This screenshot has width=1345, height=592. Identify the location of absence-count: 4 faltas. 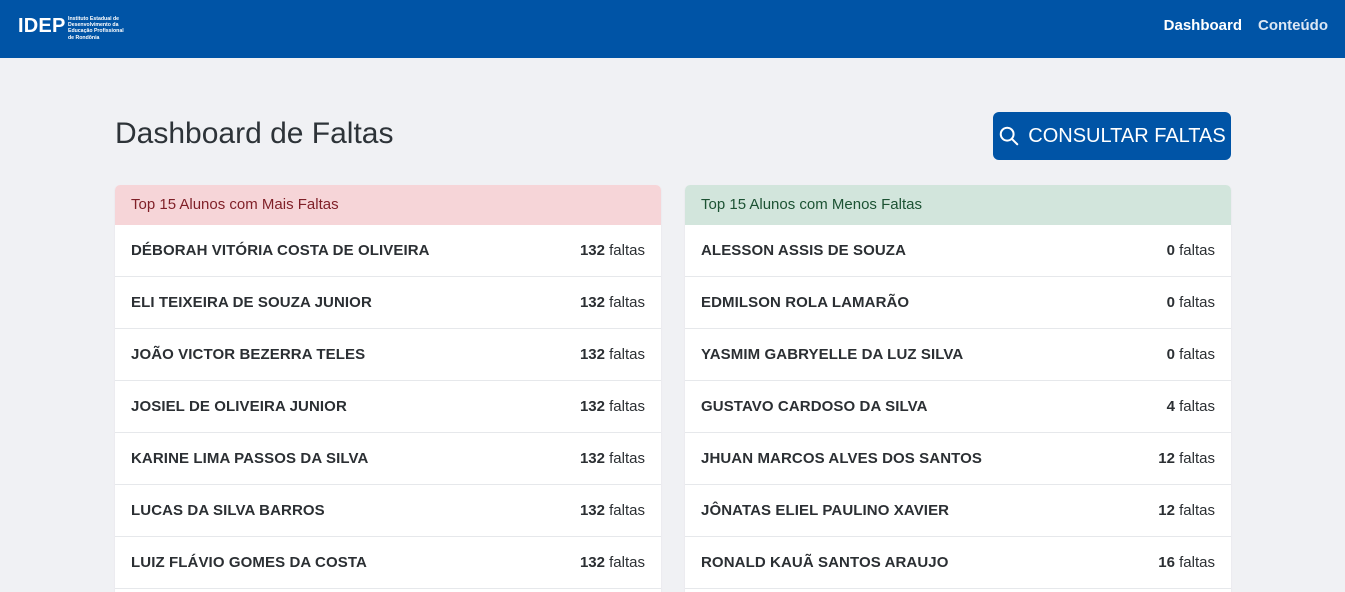
(1191, 406).